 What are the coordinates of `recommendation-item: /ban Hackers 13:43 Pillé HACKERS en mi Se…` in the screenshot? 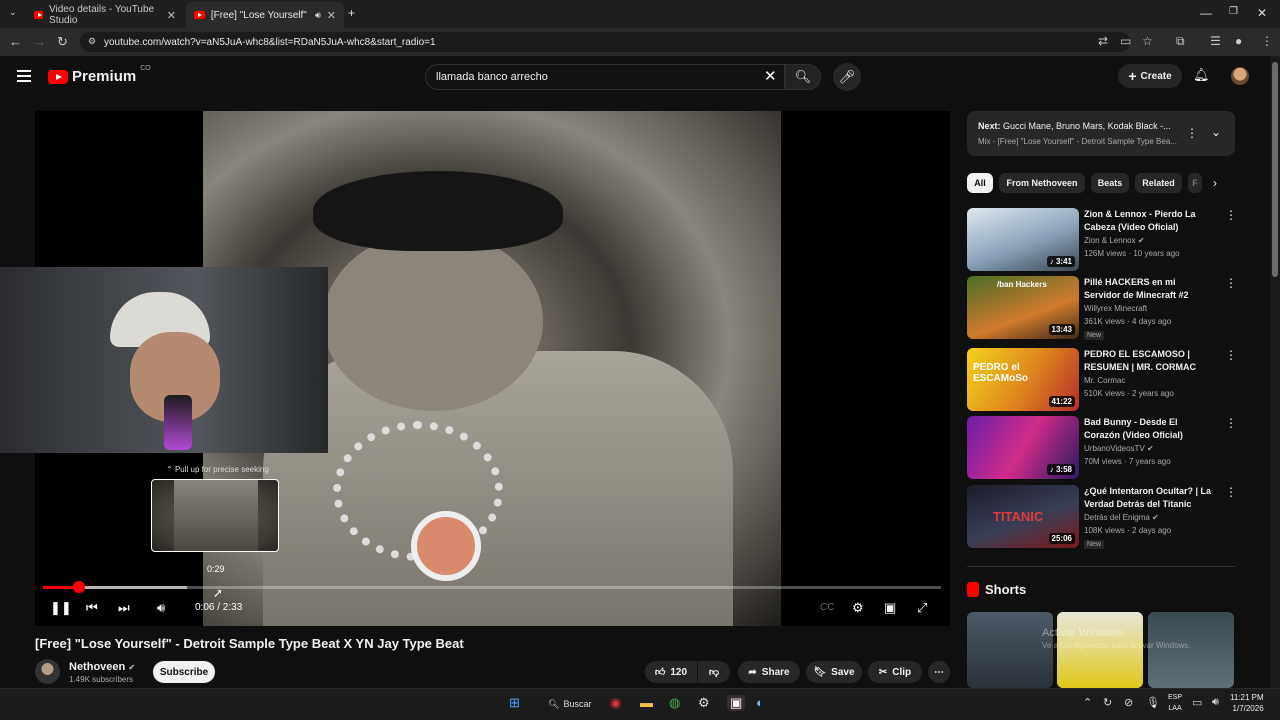 It's located at (1102, 308).